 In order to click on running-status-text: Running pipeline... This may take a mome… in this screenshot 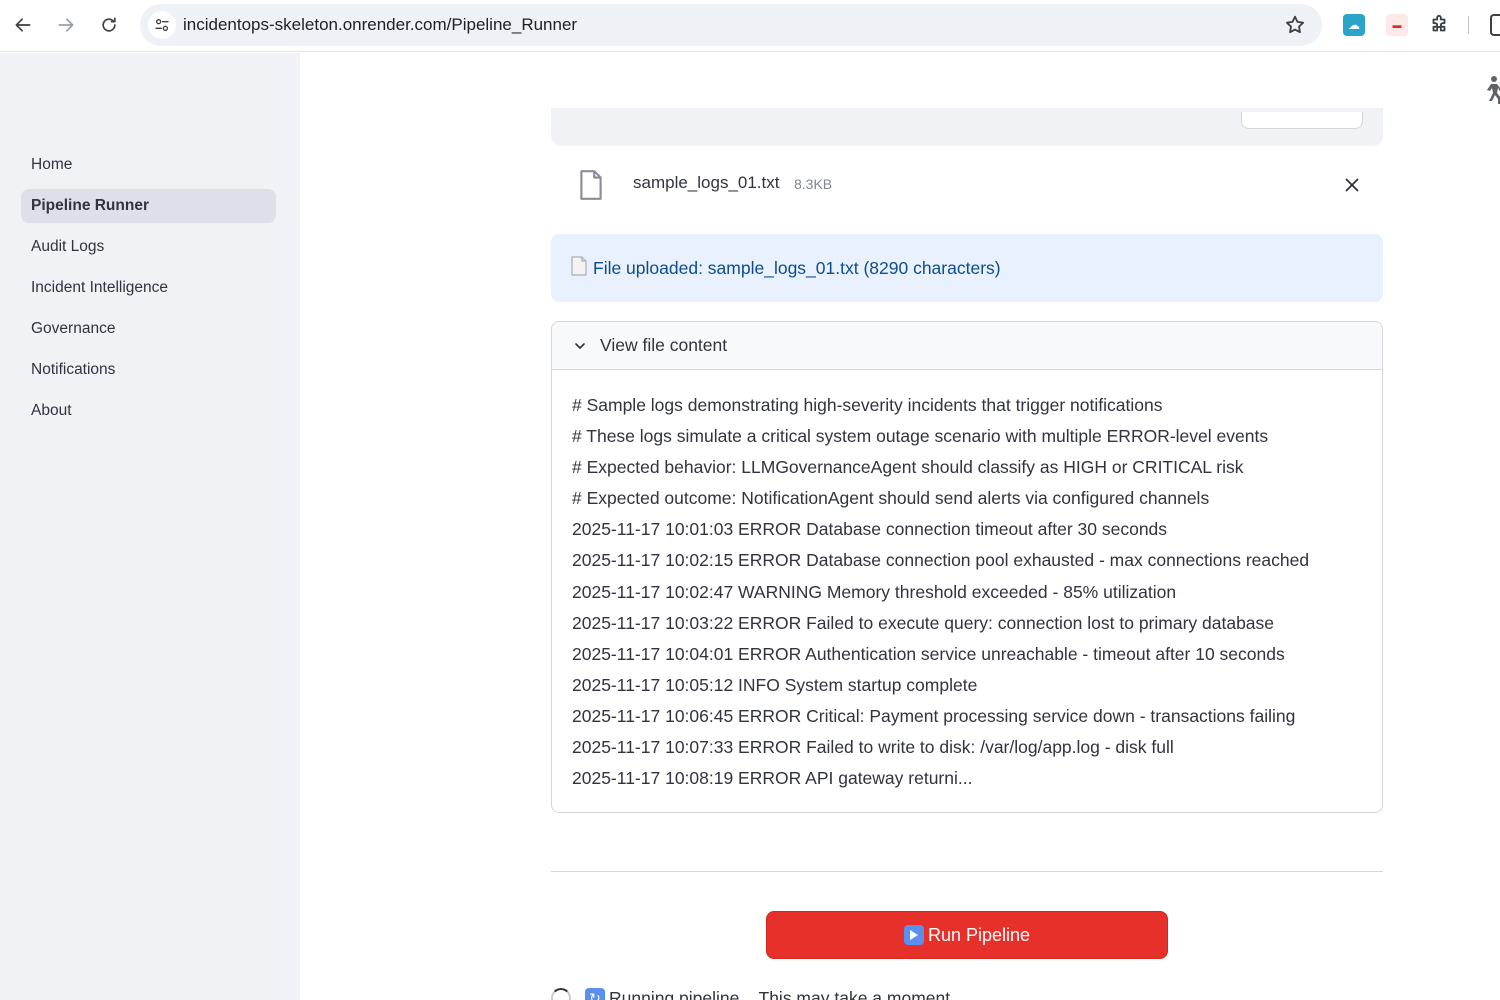, I will do `click(782, 993)`.